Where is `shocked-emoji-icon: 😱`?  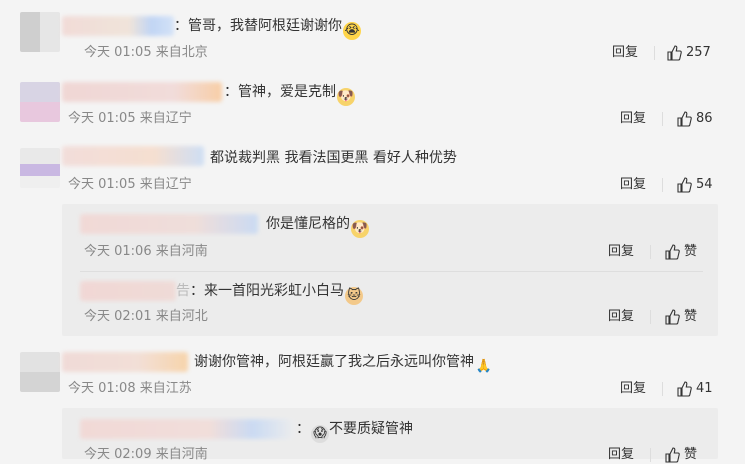 shocked-emoji-icon: 😱 is located at coordinates (320, 434).